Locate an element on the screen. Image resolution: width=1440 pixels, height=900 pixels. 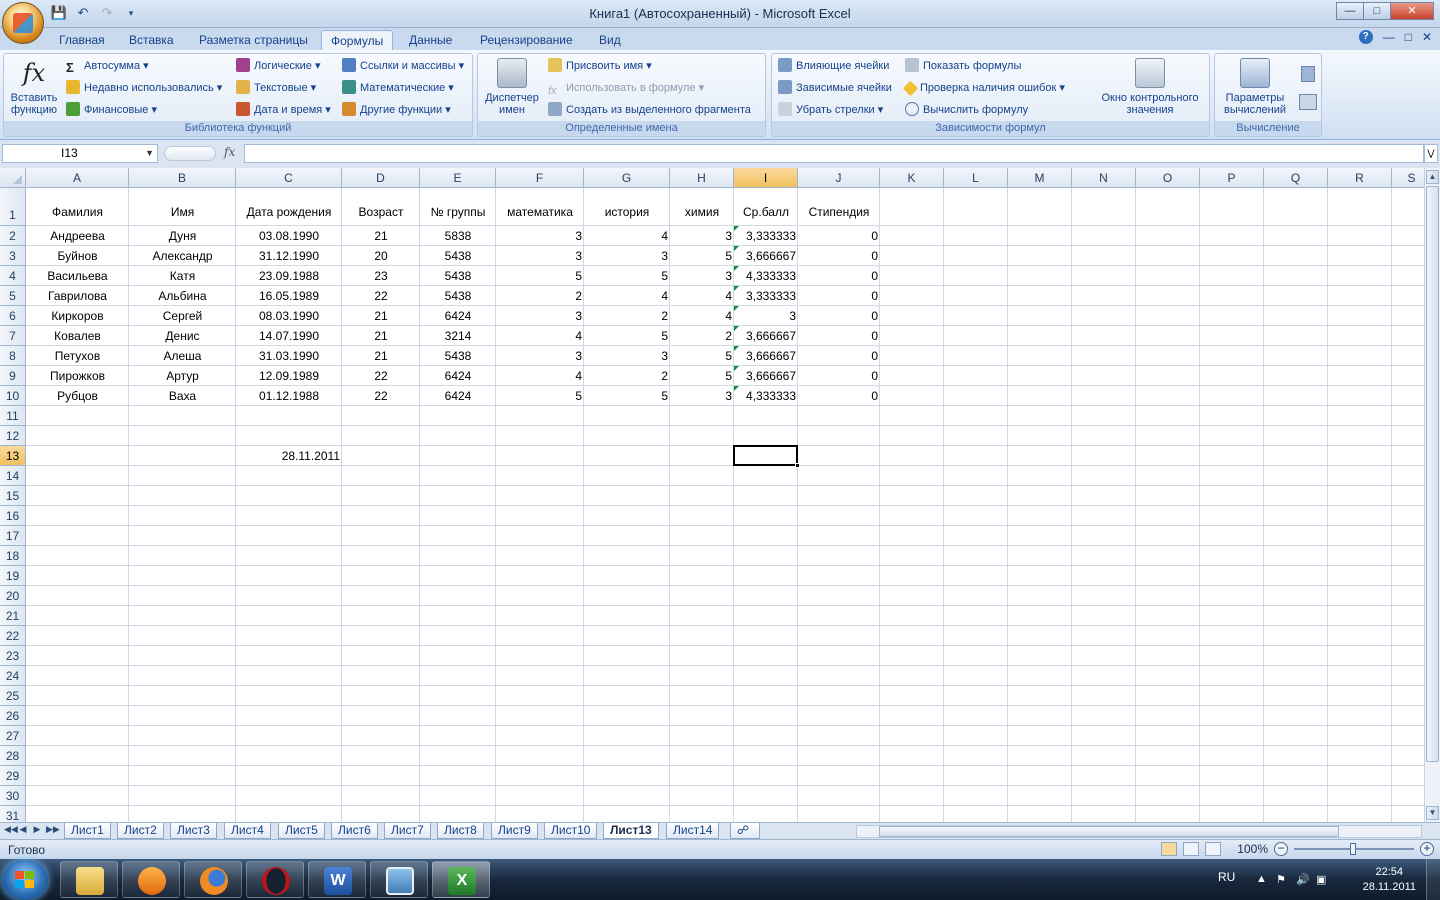
table-cell: Алеша is located at coordinates (182, 356).